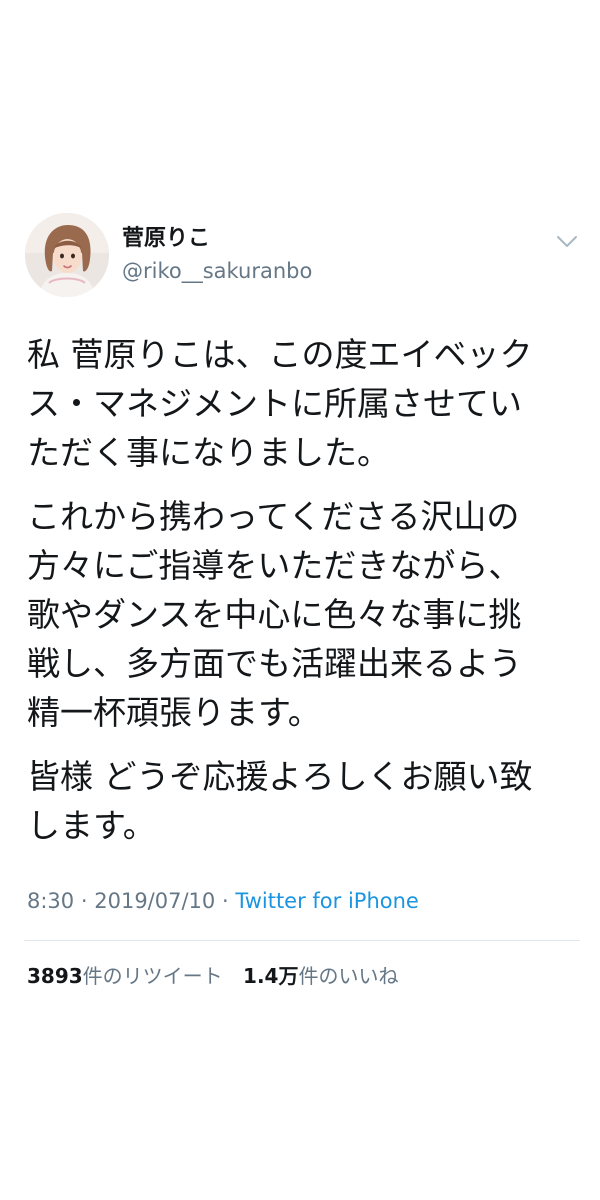 This screenshot has height=1200, width=600. I want to click on retweets-stat: 3893件のリツイート, so click(125, 976).